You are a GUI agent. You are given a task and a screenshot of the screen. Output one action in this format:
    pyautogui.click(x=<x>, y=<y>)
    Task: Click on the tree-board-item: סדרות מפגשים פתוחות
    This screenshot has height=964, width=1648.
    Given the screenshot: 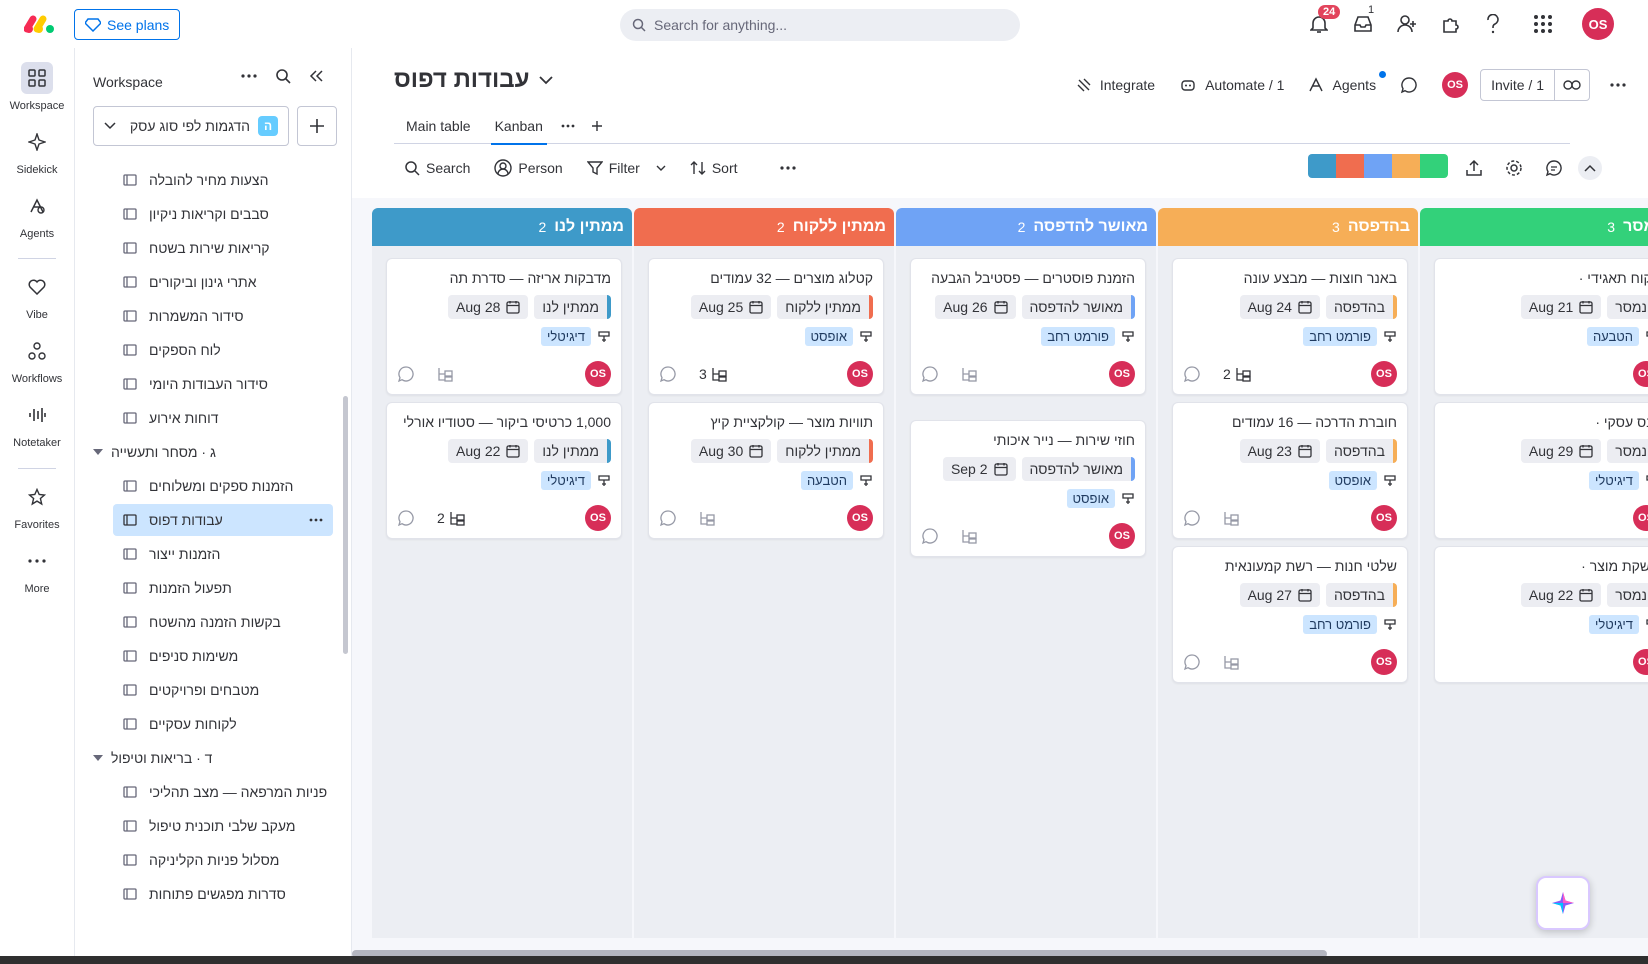 What is the action you would take?
    pyautogui.click(x=223, y=894)
    